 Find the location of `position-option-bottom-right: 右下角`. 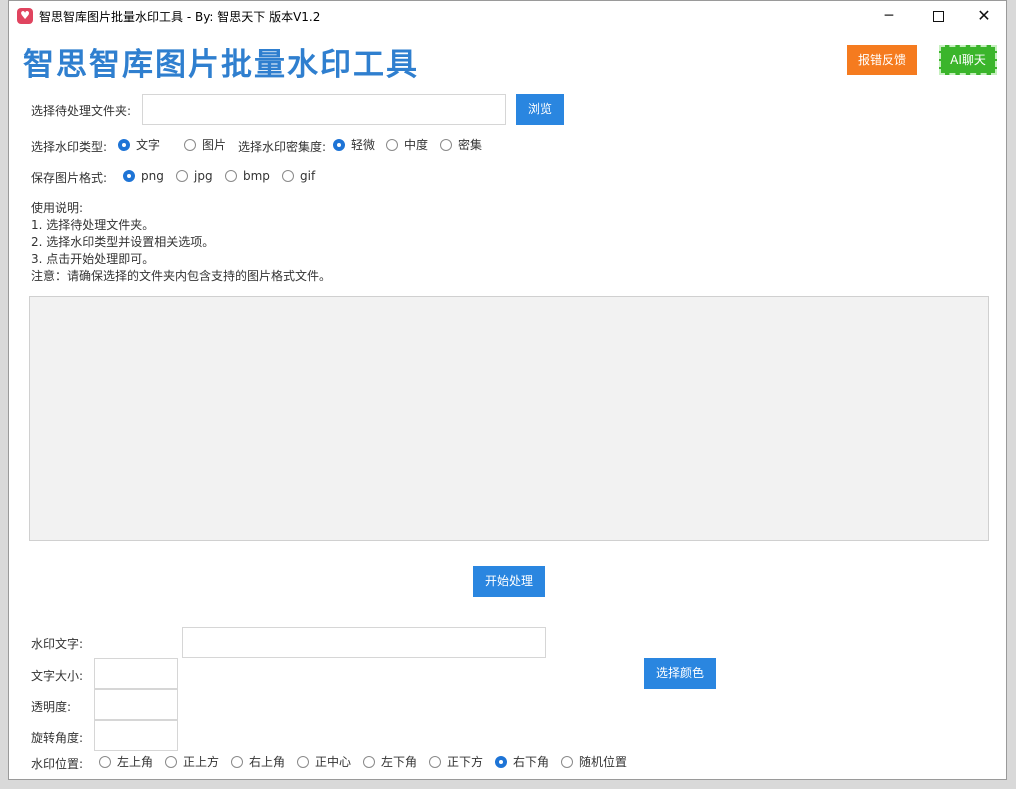

position-option-bottom-right: 右下角 is located at coordinates (522, 762).